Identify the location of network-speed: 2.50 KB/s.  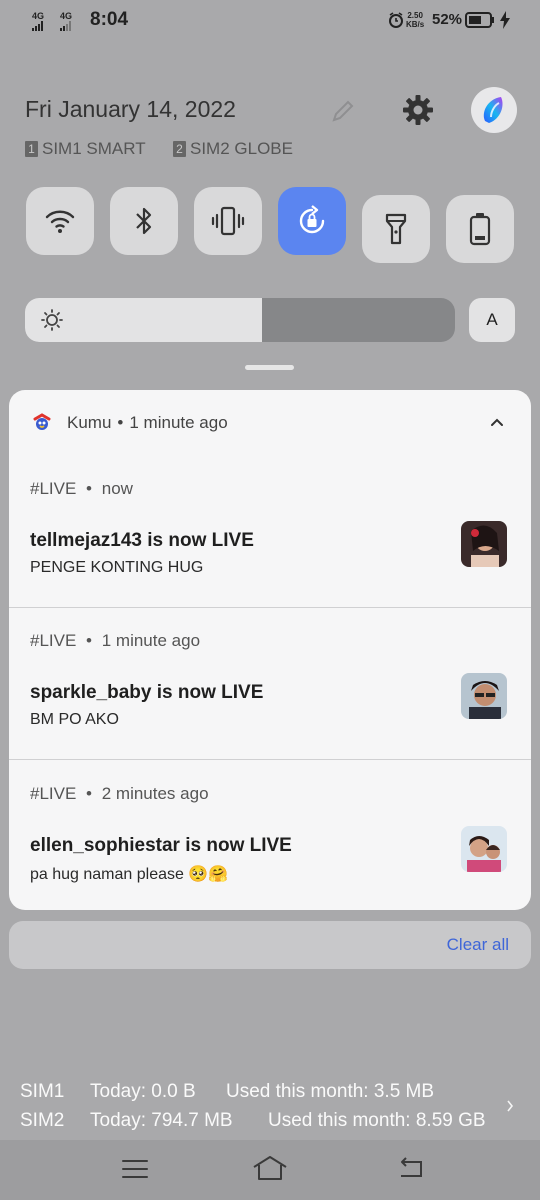
(415, 20).